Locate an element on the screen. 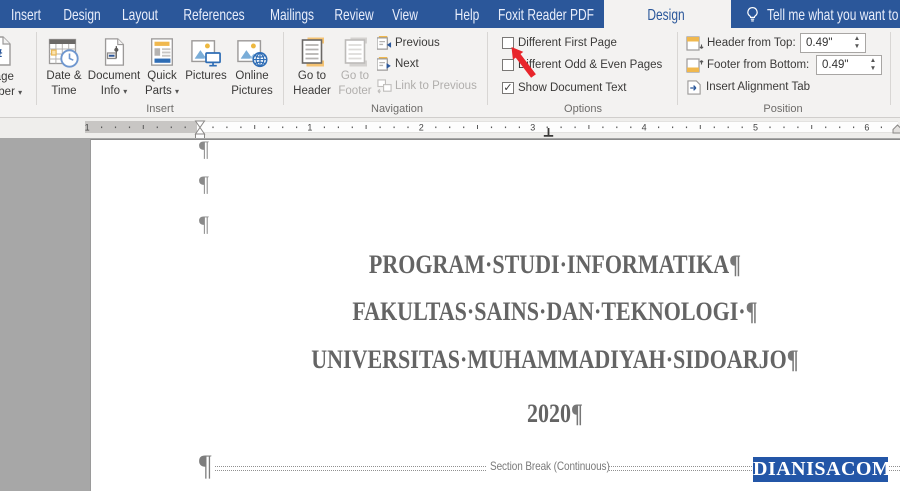 The width and height of the screenshot is (900, 491). svg-text: 3 is located at coordinates (532, 128).